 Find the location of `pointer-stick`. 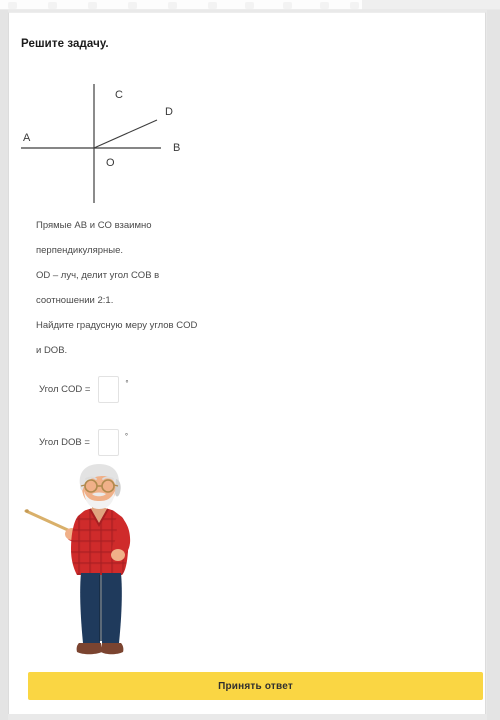

pointer-stick is located at coordinates (48, 521).